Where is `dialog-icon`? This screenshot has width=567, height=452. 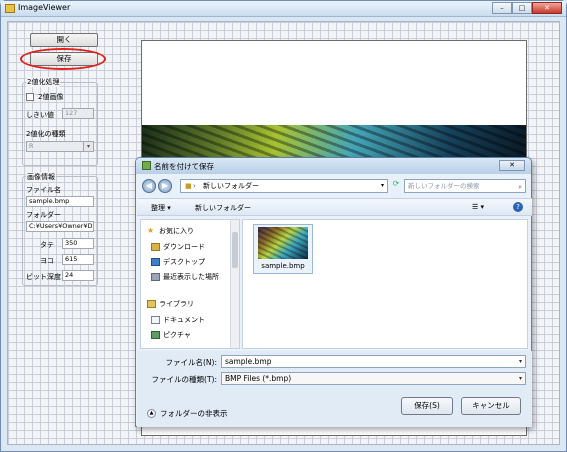
dialog-icon is located at coordinates (146, 165).